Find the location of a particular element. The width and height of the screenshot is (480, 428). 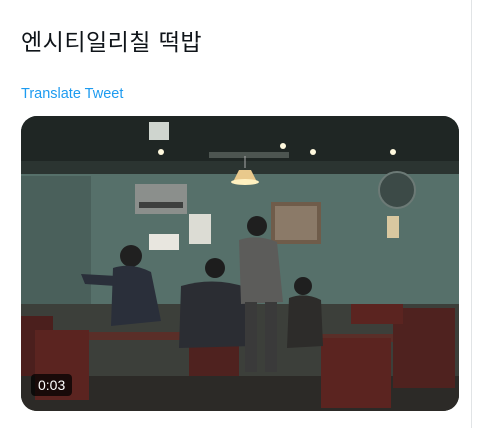

translate-tweet-link: Translate Tweet is located at coordinates (72, 94).